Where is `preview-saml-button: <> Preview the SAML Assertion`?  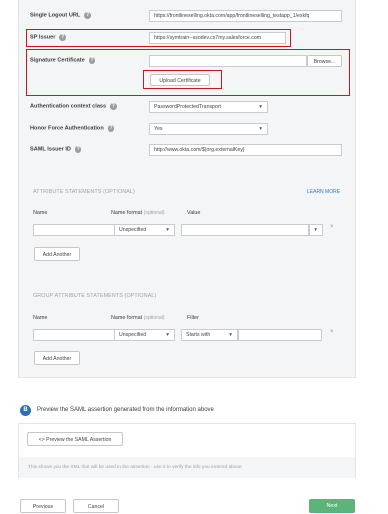 preview-saml-button: <> Preview the SAML Assertion is located at coordinates (75, 439).